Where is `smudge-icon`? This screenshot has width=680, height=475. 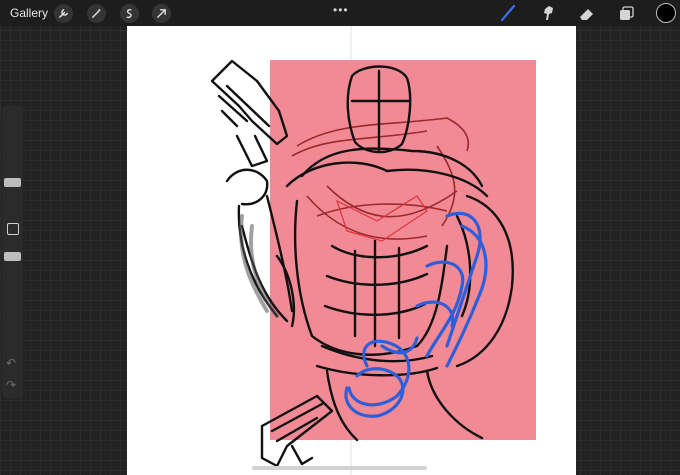
smudge-icon is located at coordinates (548, 13).